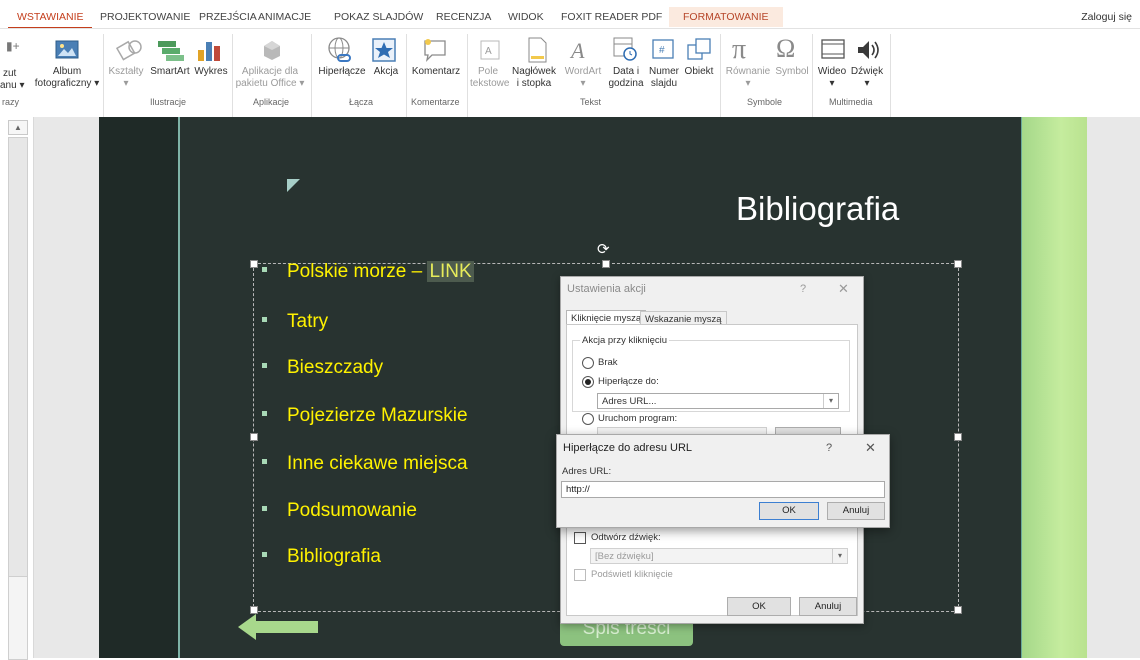 This screenshot has height=660, width=1140. I want to click on scrollbar-track, so click(18, 358).